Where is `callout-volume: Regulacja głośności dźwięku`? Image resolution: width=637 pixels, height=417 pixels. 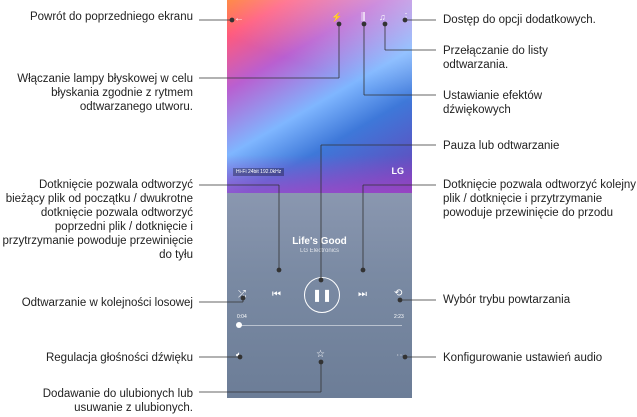 callout-volume: Regulacja głośności dźwięku is located at coordinates (119, 358).